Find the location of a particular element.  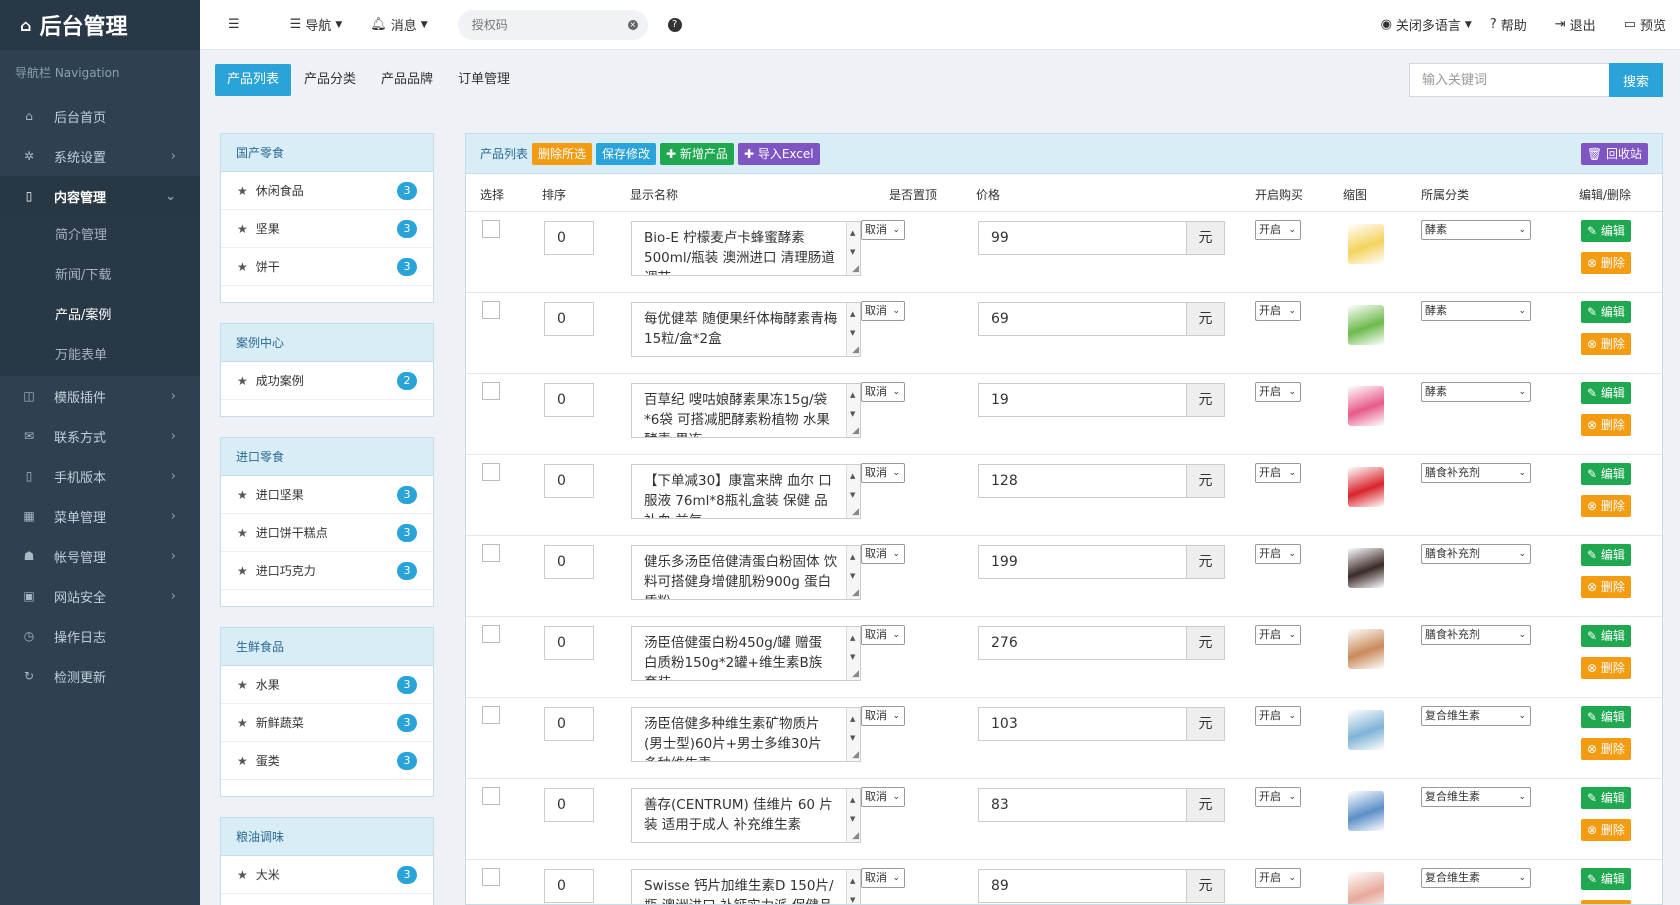

search-button: 搜索 is located at coordinates (1636, 80).